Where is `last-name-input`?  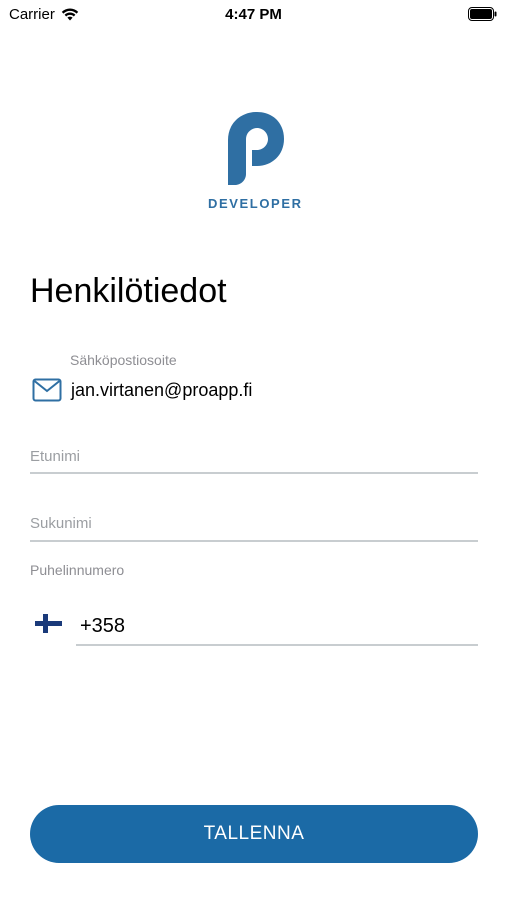
last-name-input is located at coordinates (254, 526).